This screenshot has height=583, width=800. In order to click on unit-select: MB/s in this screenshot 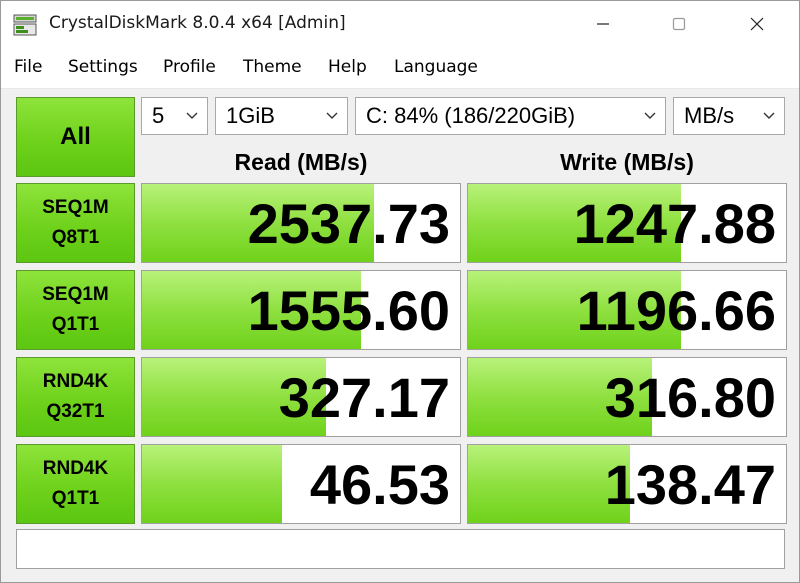, I will do `click(729, 116)`.